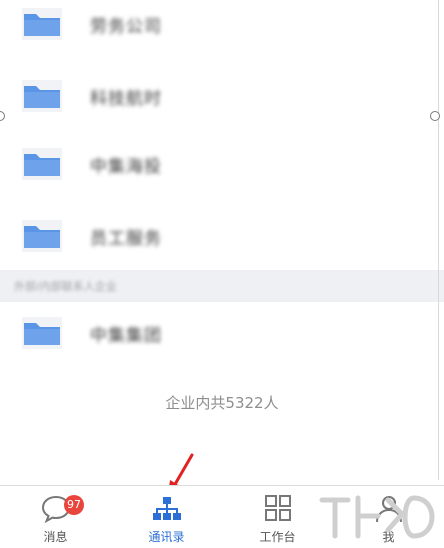 The height and width of the screenshot is (548, 444). Describe the element at coordinates (126, 98) in the screenshot. I see `list-item-label: 科技航时` at that location.